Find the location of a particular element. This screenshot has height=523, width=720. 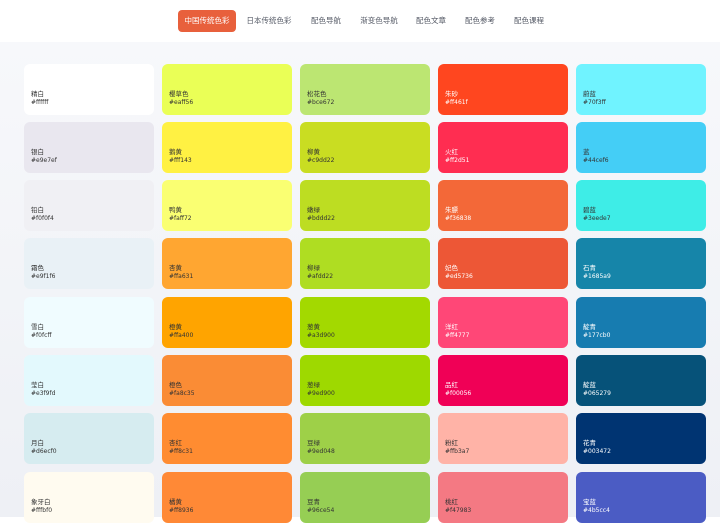

color-swatch: 杏红 #ff8c31 is located at coordinates (227, 438).